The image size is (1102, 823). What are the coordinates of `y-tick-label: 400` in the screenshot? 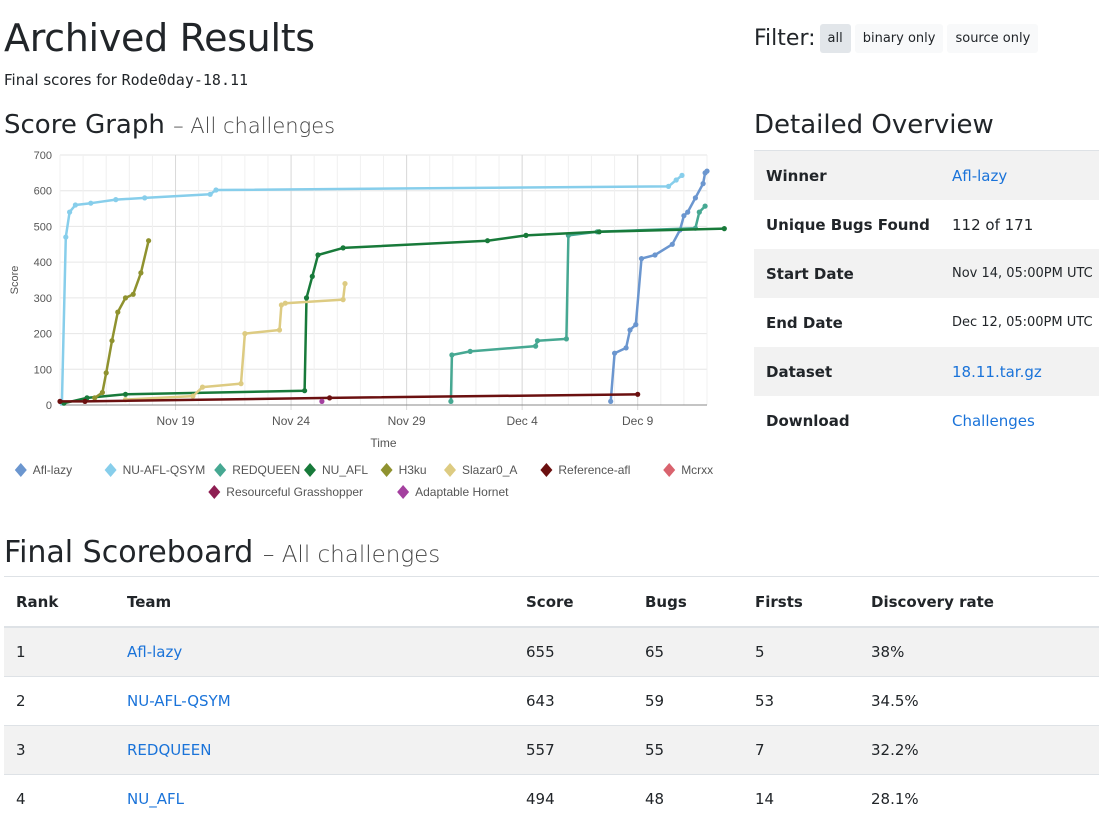 It's located at (43, 263).